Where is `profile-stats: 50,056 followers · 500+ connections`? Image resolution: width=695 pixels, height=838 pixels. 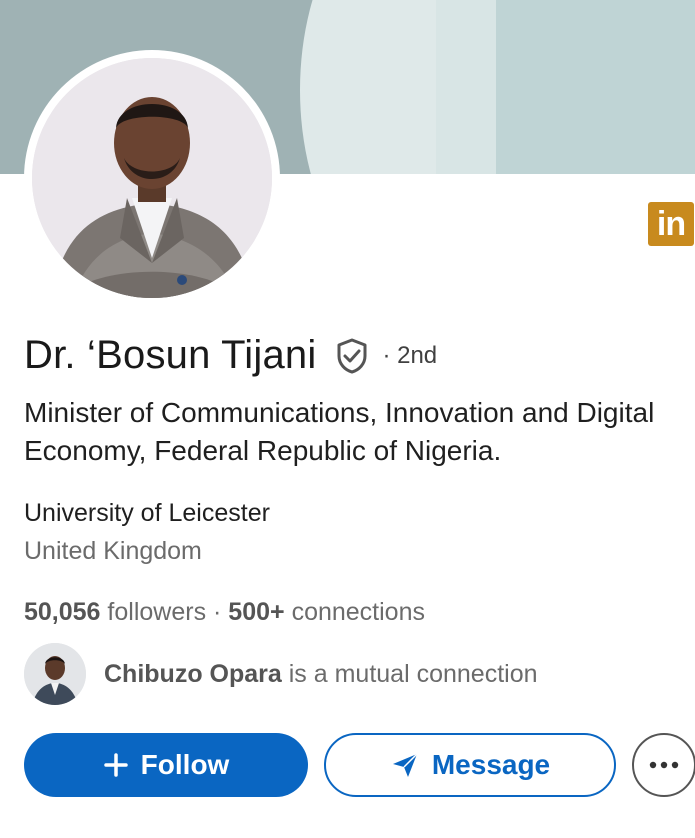
profile-stats: 50,056 followers · 500+ connections is located at coordinates (224, 612).